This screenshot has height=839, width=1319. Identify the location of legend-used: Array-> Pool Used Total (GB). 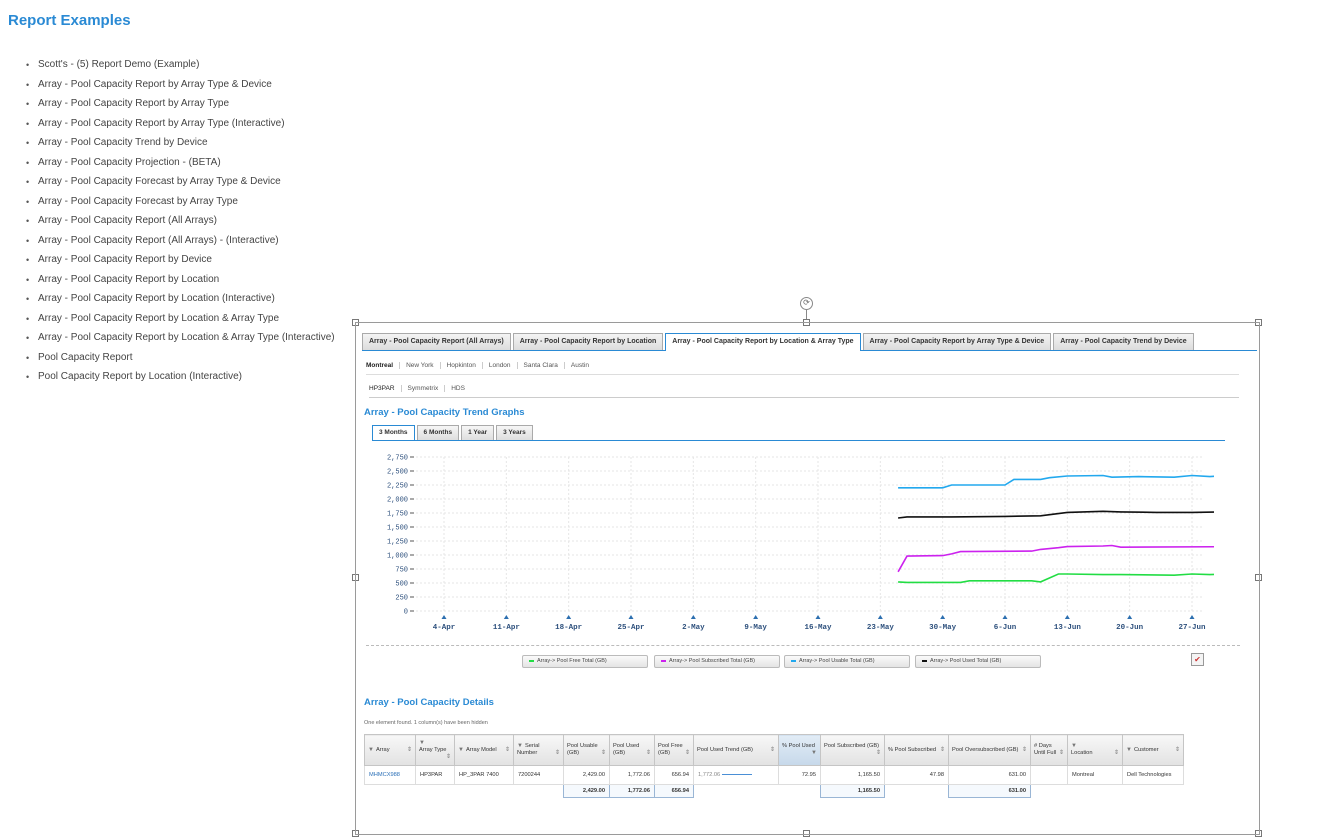
(978, 661).